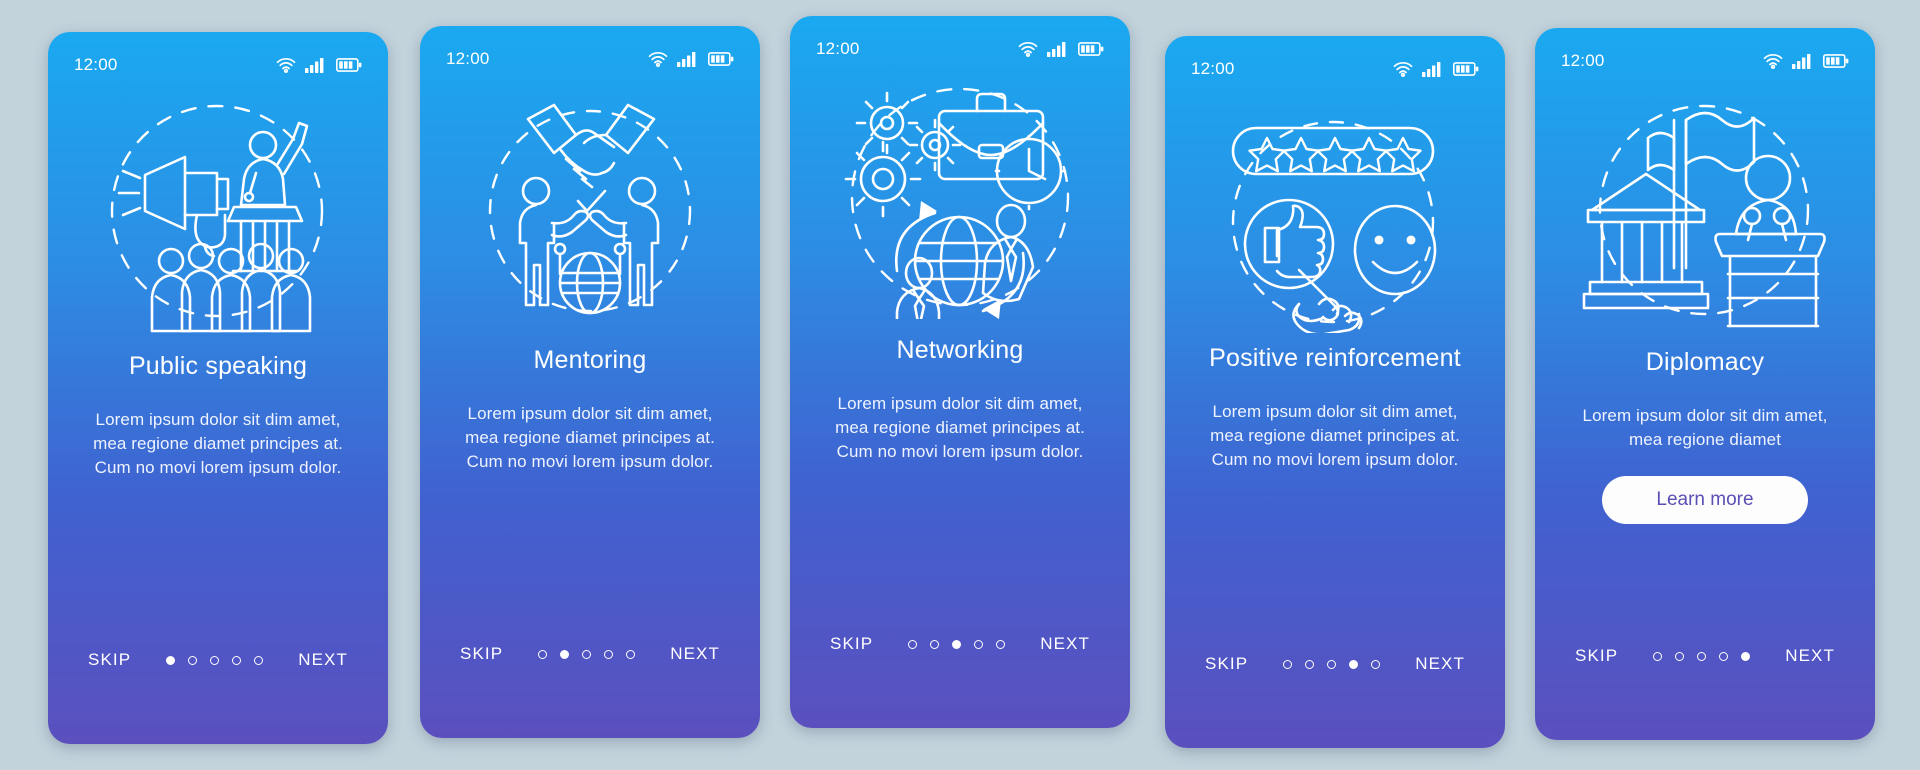 The image size is (1920, 770). Describe the element at coordinates (1705, 500) in the screenshot. I see `learn-more-button: Learn more` at that location.